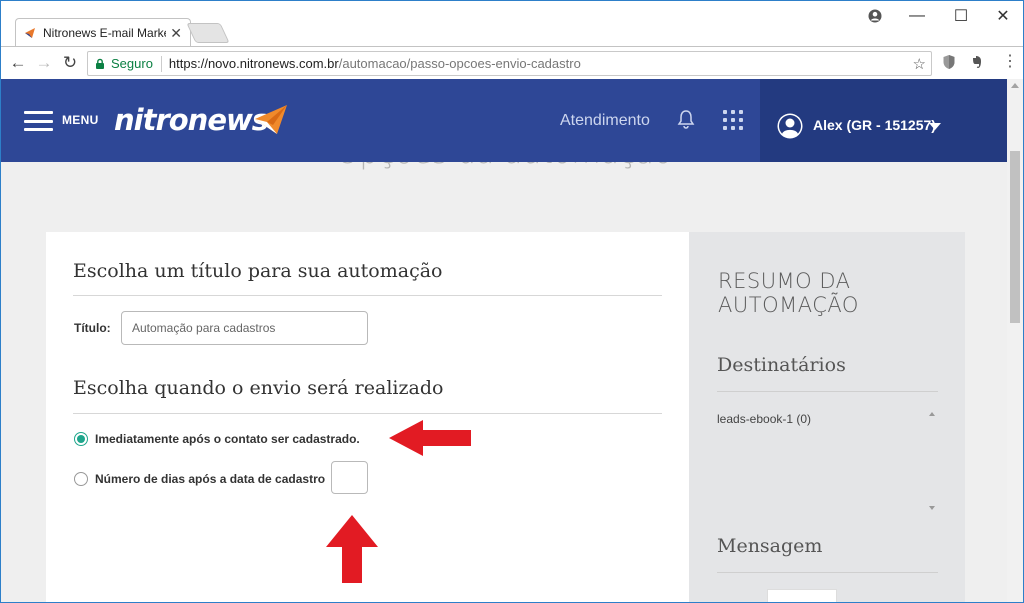 The image size is (1024, 603). I want to click on browser-tab: Nitronews E-mail Marketi ✕, so click(103, 32).